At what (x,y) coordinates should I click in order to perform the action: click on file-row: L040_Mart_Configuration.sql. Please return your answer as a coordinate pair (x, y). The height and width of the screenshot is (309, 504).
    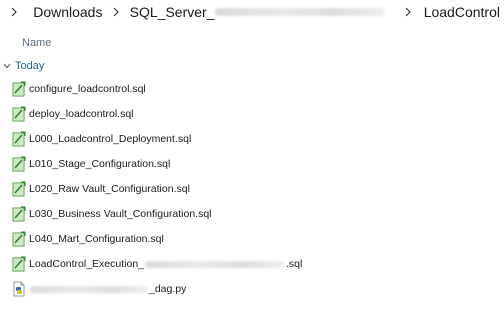
    Looking at the image, I should click on (252, 239).